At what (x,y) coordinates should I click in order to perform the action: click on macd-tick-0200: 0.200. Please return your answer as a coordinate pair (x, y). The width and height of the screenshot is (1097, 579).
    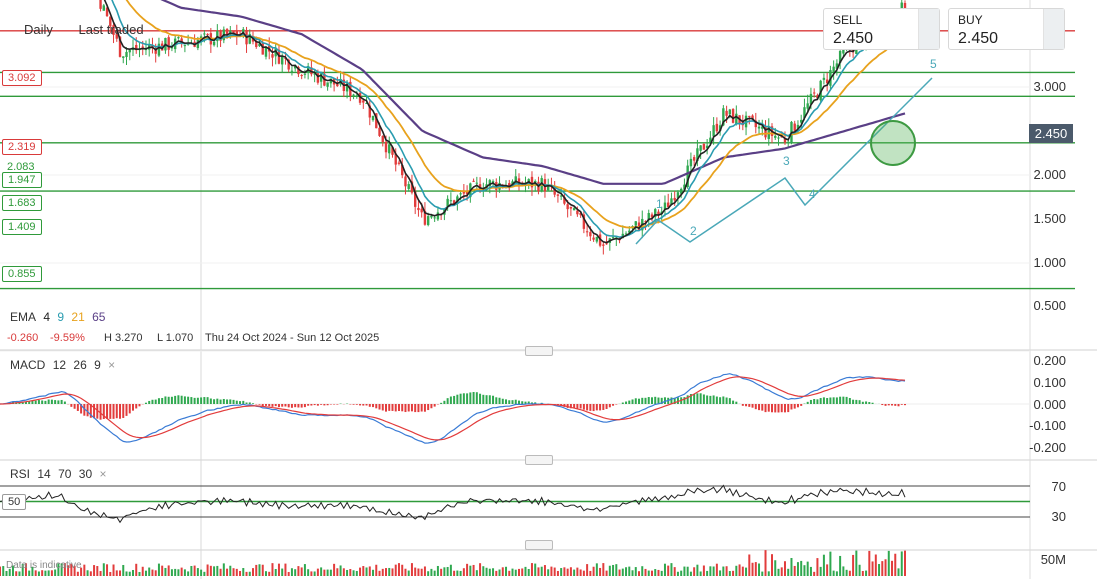
    Looking at the image, I should click on (1049, 360).